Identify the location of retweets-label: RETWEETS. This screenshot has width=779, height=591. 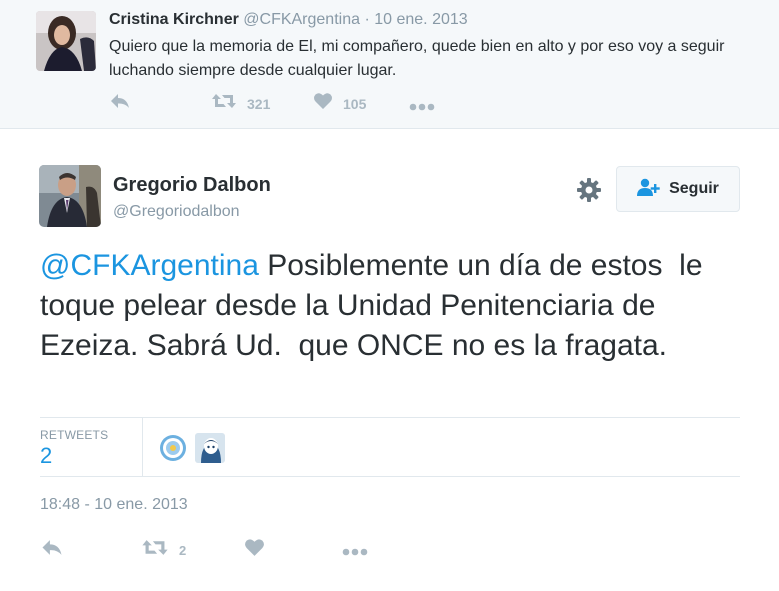
(74, 435).